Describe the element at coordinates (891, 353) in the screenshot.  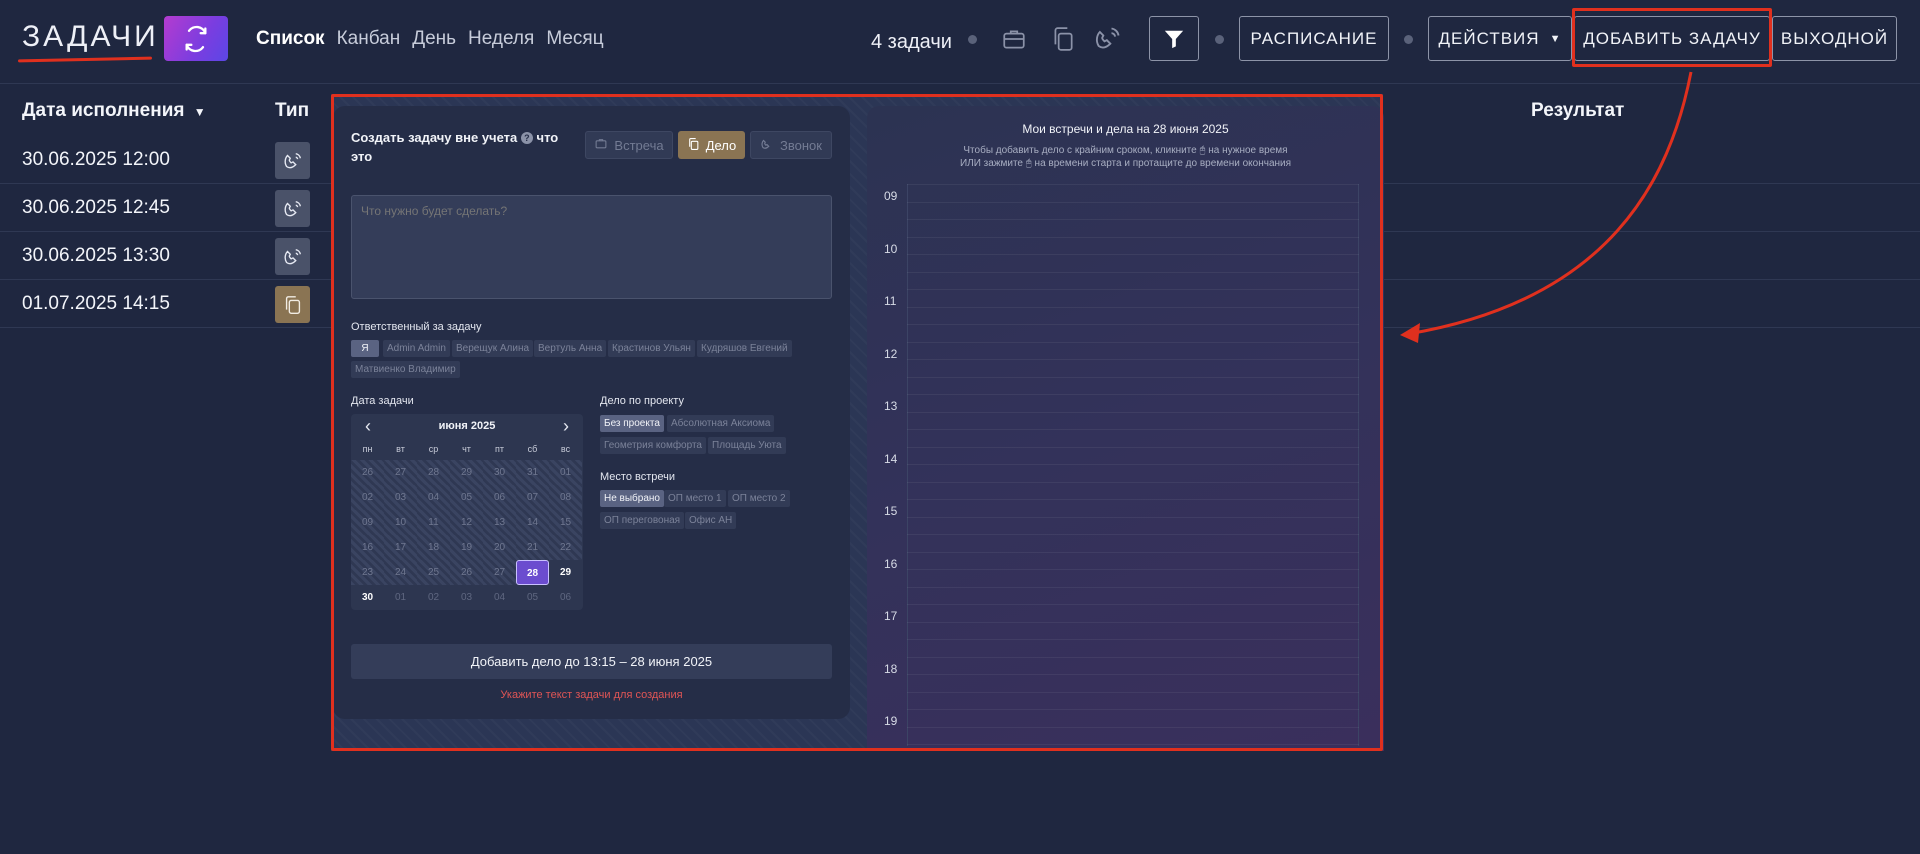
I see `hour-label: 12` at that location.